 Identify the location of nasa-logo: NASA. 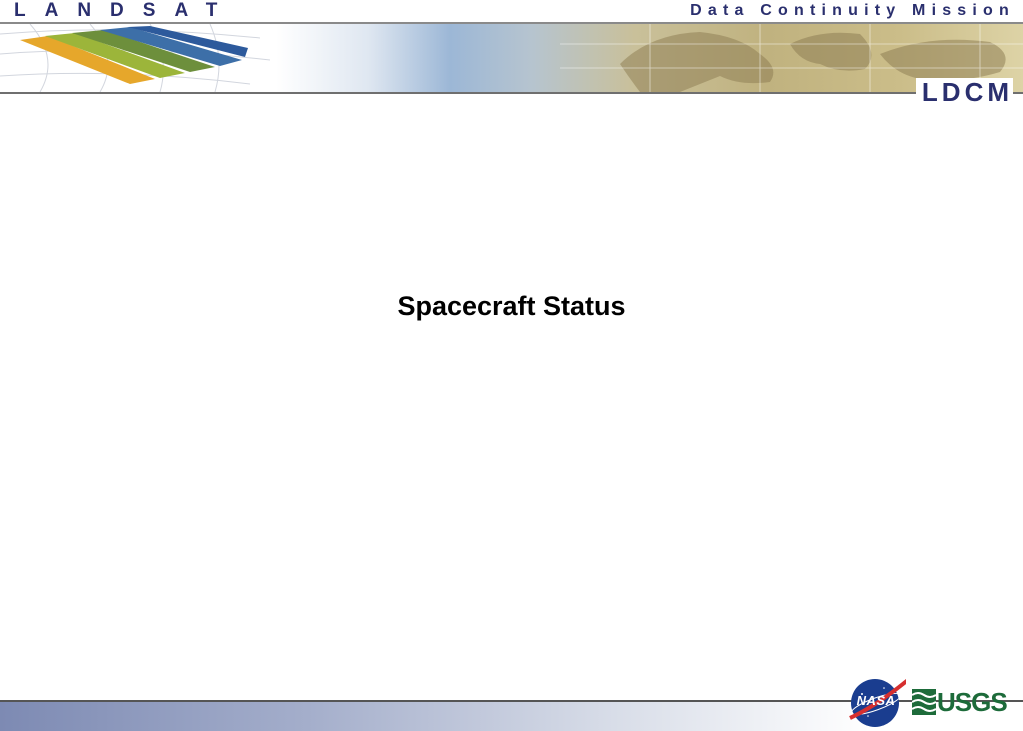
(878, 702).